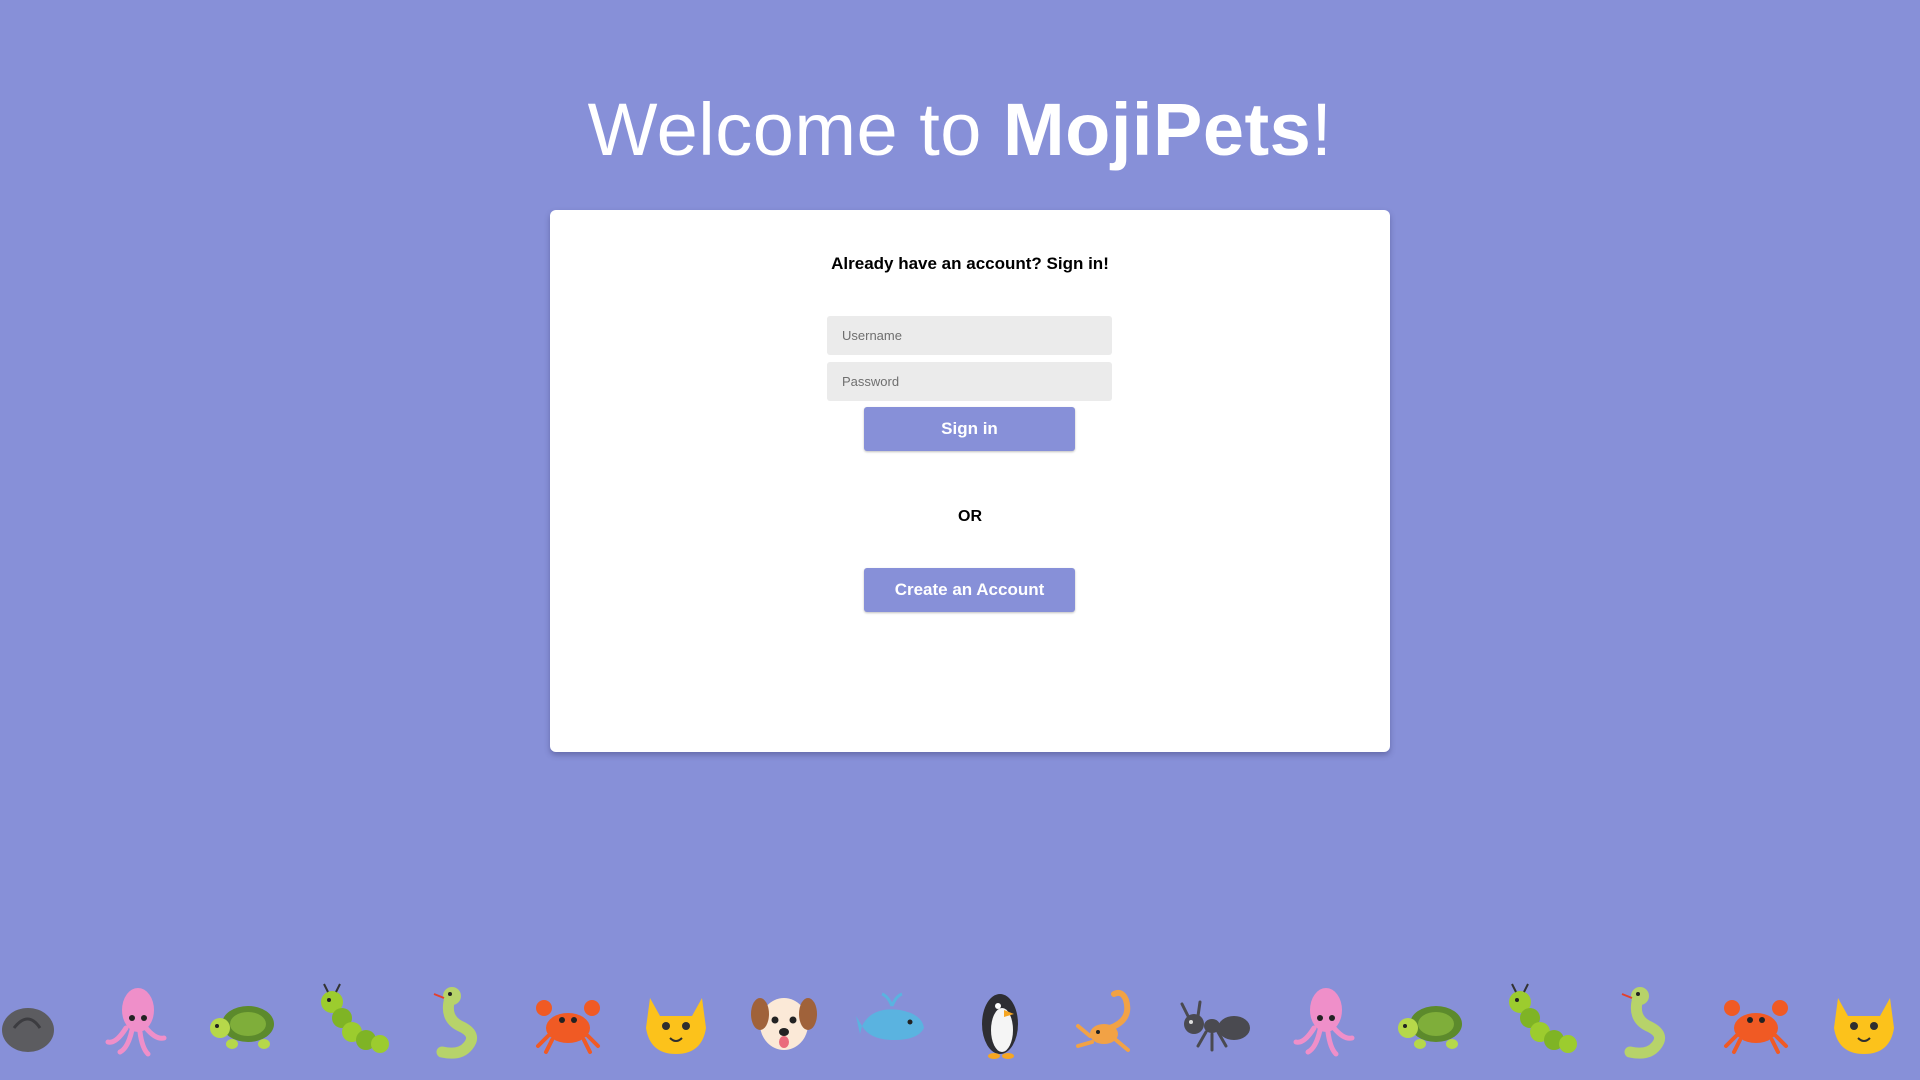 The height and width of the screenshot is (1080, 1920). What do you see at coordinates (970, 263) in the screenshot?
I see `signin-heading: Already have an account? Sign in!` at bounding box center [970, 263].